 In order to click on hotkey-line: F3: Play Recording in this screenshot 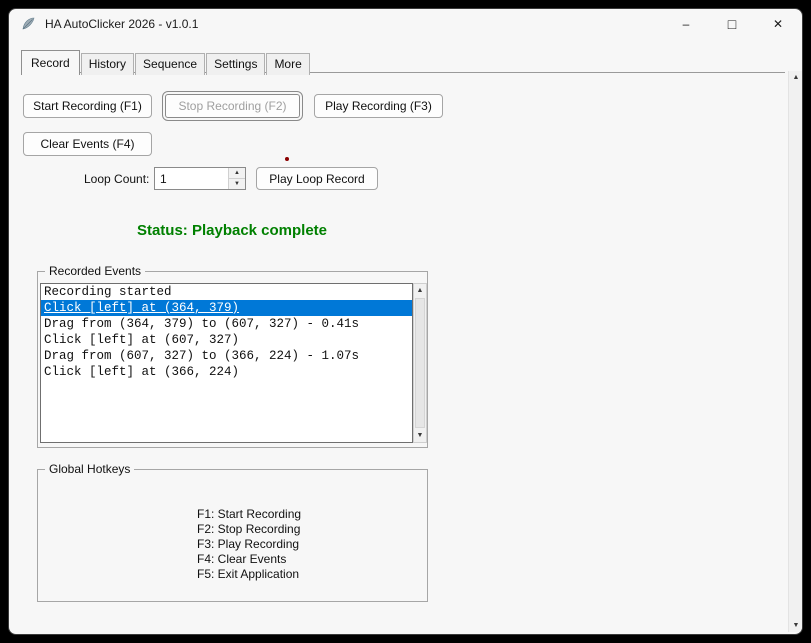, I will do `click(248, 544)`.